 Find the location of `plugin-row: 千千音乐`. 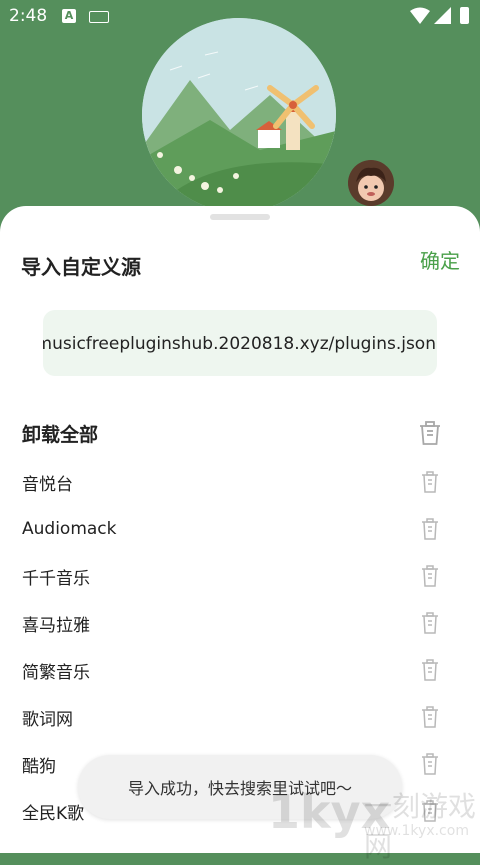

plugin-row: 千千音乐 is located at coordinates (242, 576).